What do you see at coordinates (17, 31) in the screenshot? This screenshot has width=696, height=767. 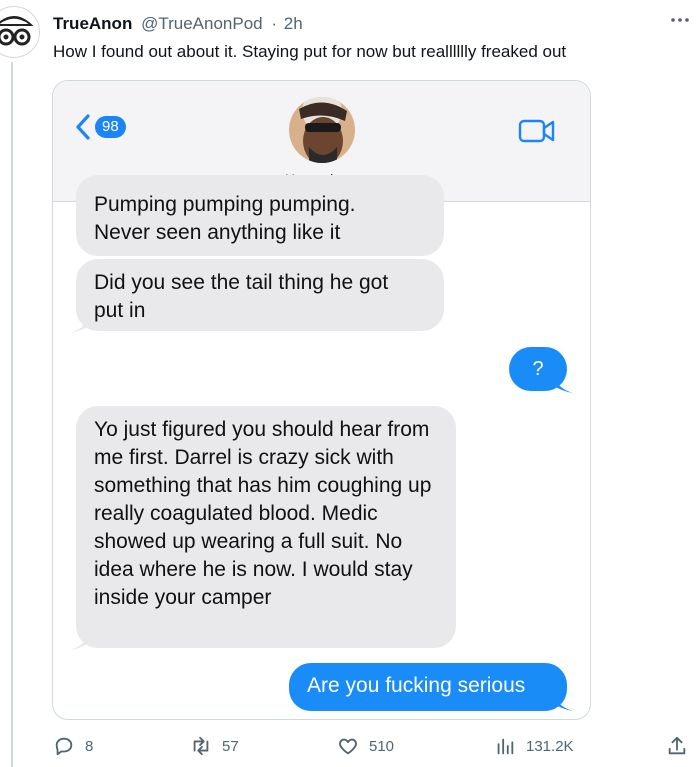 I see `glasses-logo-icon` at bounding box center [17, 31].